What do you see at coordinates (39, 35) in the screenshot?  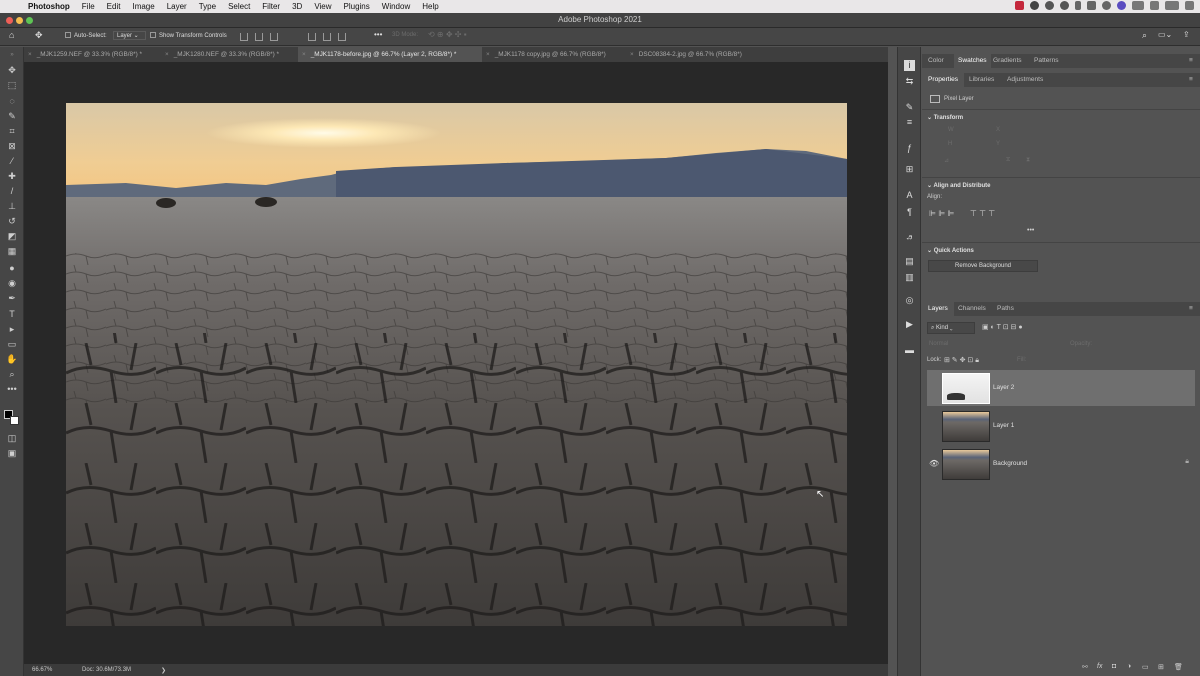 I see `move-tool-preset-icon: ✥` at bounding box center [39, 35].